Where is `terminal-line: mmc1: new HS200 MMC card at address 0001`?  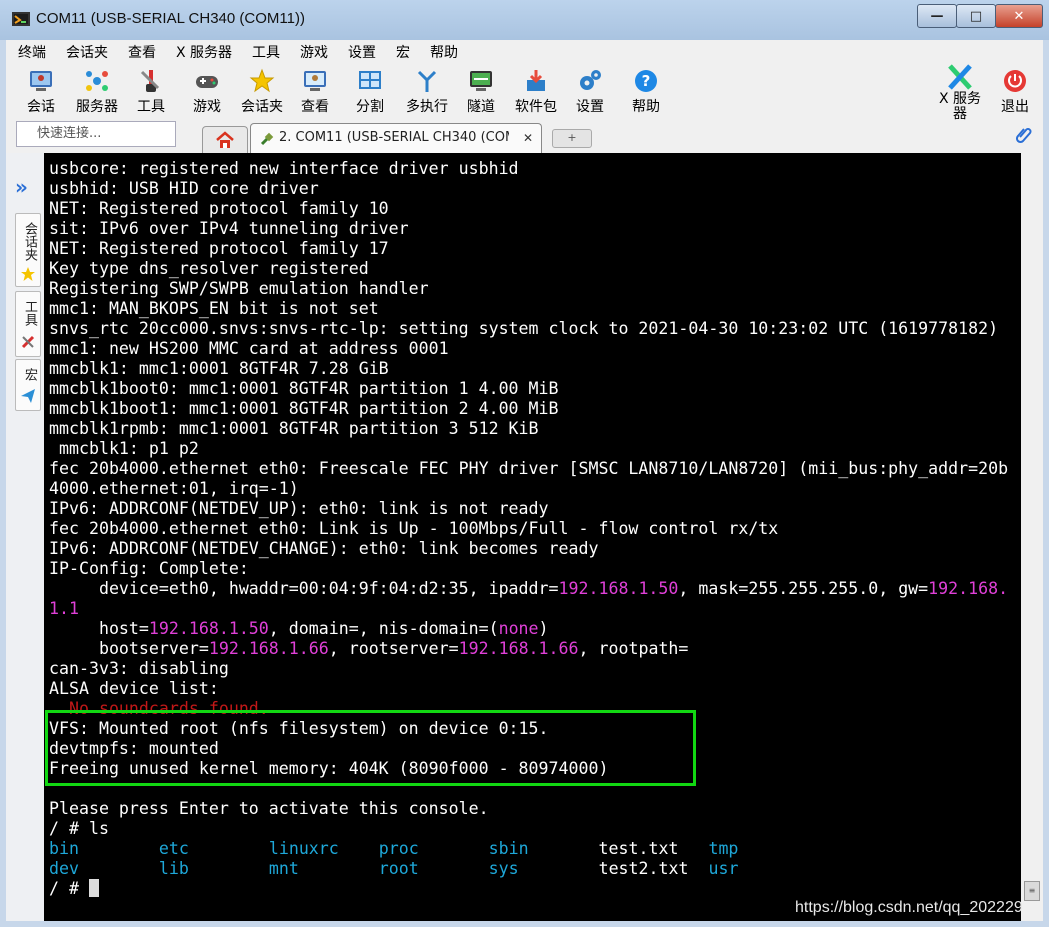 terminal-line: mmc1: new HS200 MMC card at address 0001 is located at coordinates (528, 349).